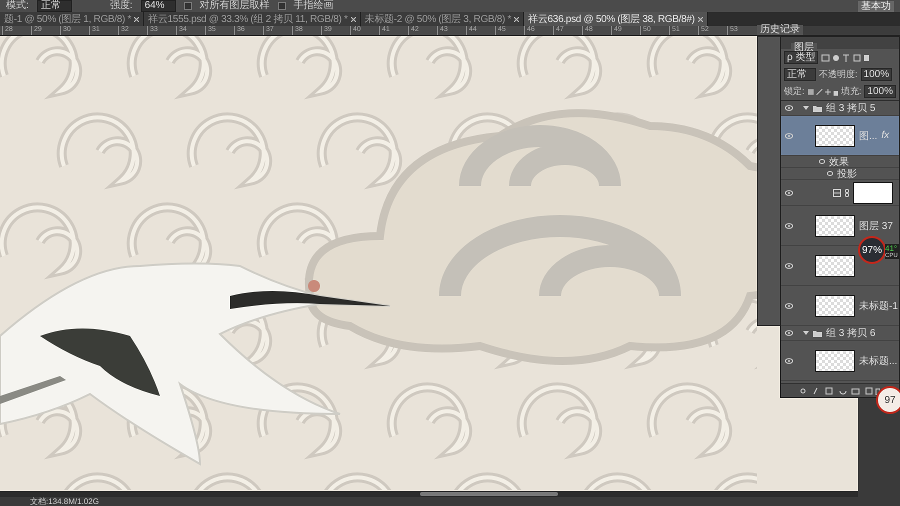 Image resolution: width=900 pixels, height=506 pixels. Describe the element at coordinates (846, 58) in the screenshot. I see `filter-icons-drawing` at that location.